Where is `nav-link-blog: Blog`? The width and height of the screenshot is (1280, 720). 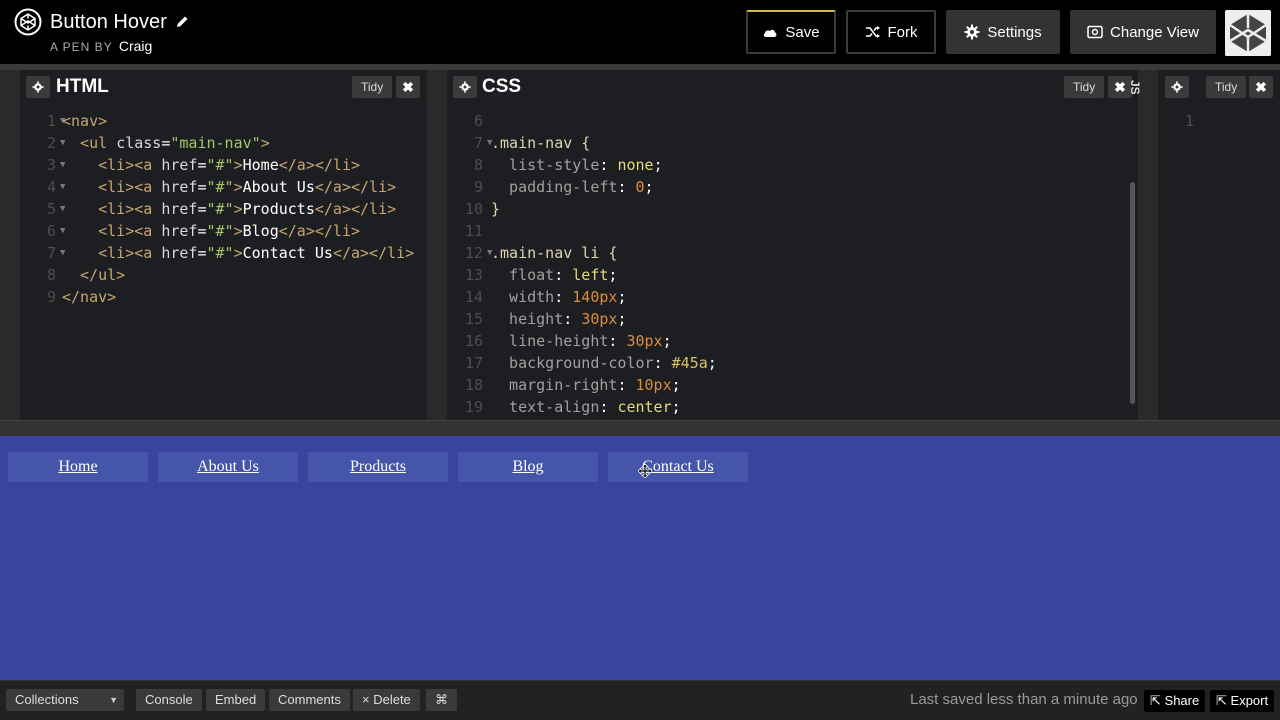 nav-link-blog: Blog is located at coordinates (527, 466).